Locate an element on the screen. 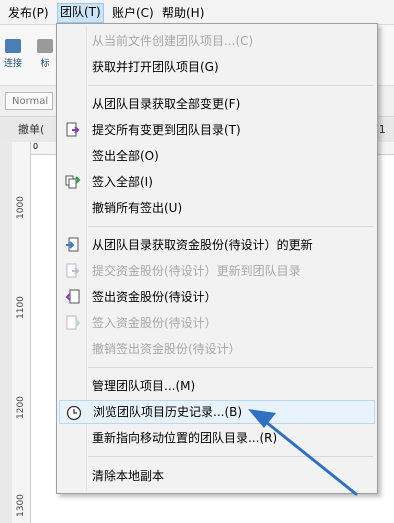 The height and width of the screenshot is (523, 394). menu-item-label: 浏览团队项目历史记录...(B) is located at coordinates (168, 412).